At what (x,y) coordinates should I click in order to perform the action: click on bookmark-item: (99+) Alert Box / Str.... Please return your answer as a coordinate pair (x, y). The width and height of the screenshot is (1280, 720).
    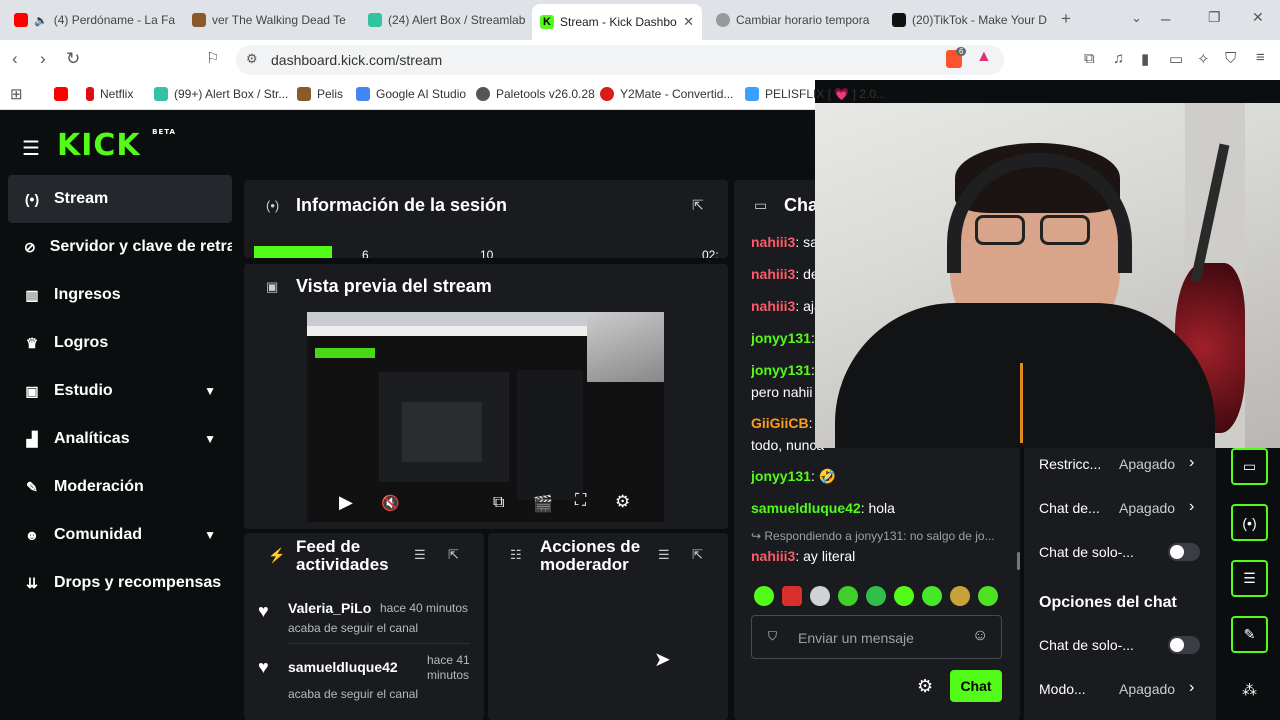
    Looking at the image, I should click on (221, 94).